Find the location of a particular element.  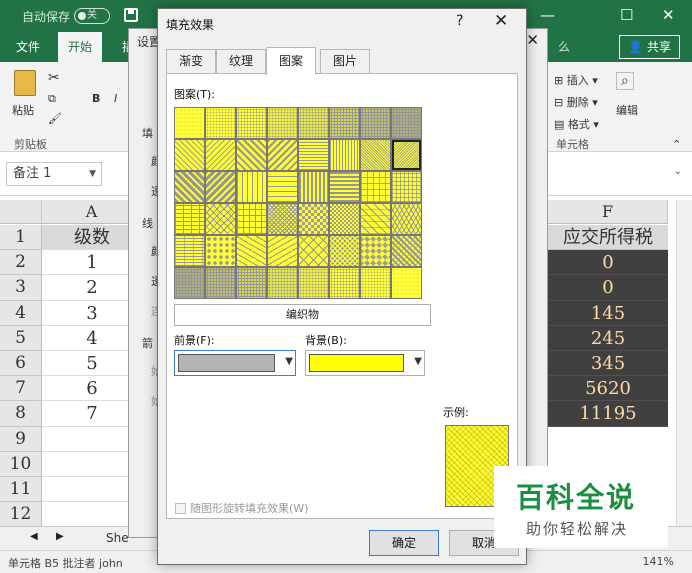

expand-formula-icon: ⌄ is located at coordinates (678, 171).